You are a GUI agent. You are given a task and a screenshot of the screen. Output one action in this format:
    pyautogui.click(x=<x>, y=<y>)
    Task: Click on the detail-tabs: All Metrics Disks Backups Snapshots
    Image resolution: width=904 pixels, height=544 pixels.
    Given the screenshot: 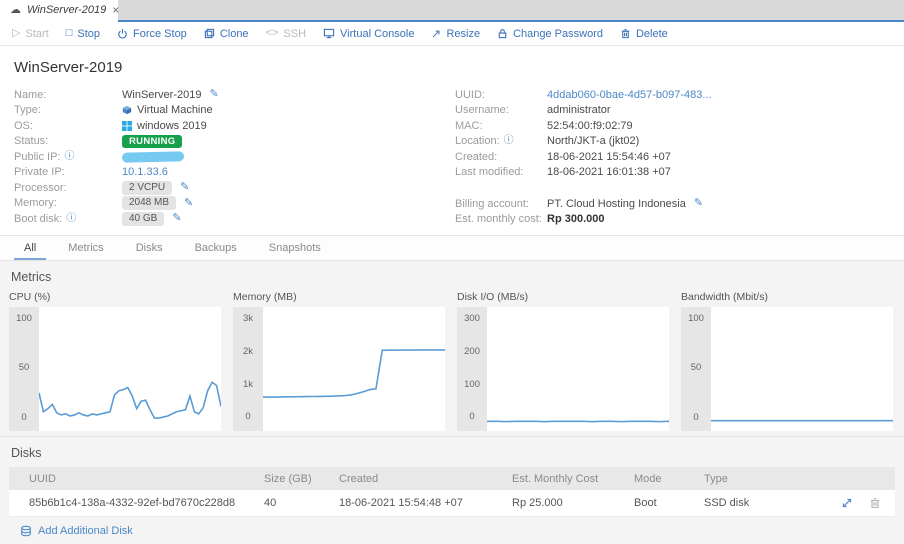 What is the action you would take?
    pyautogui.click(x=452, y=248)
    